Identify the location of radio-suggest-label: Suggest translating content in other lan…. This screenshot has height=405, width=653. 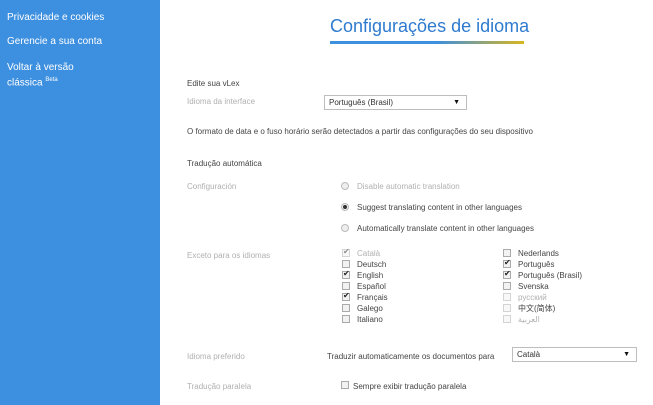
(440, 207).